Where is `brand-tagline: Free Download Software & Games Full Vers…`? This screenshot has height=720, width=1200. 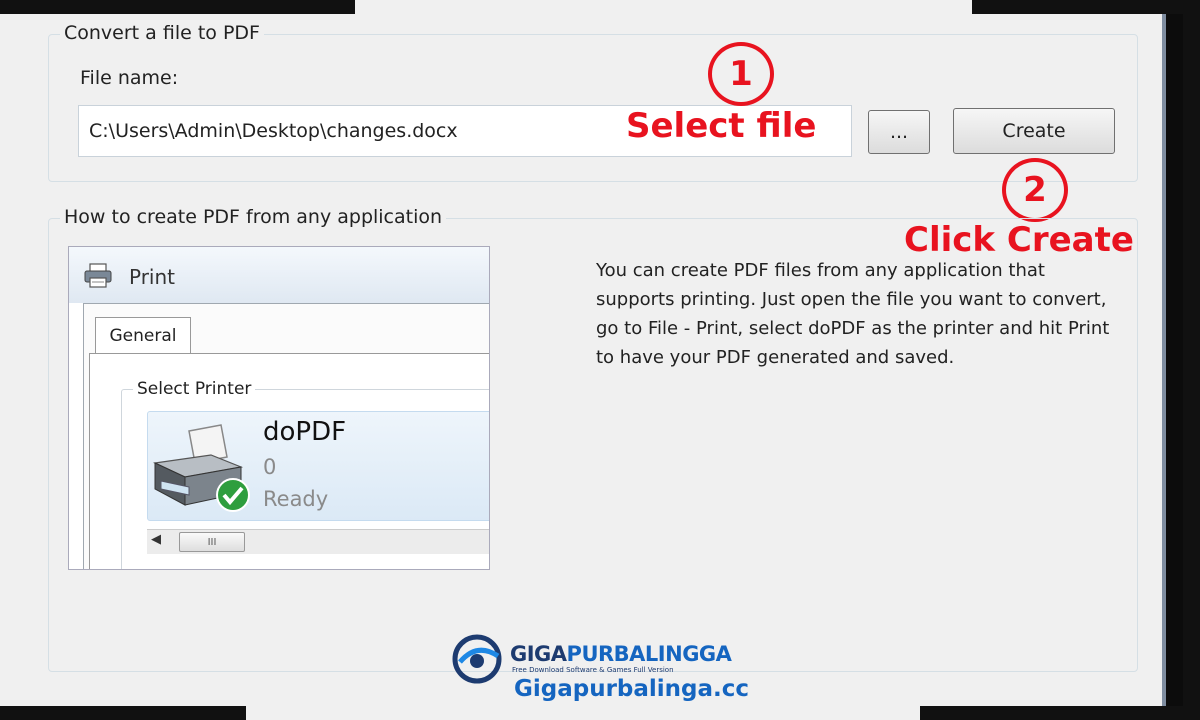 brand-tagline: Free Download Software & Games Full Vers… is located at coordinates (593, 670).